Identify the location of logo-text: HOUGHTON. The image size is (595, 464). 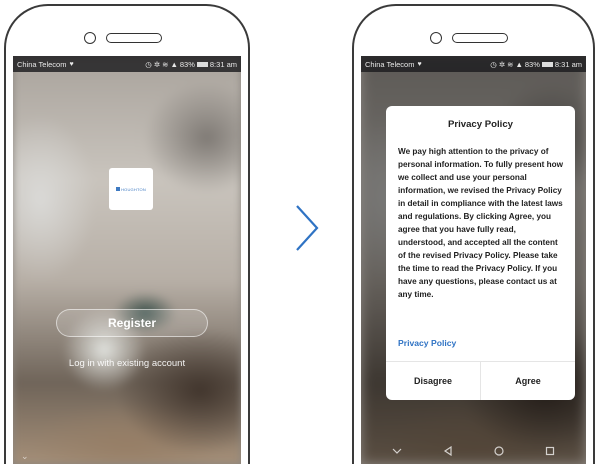
(133, 189).